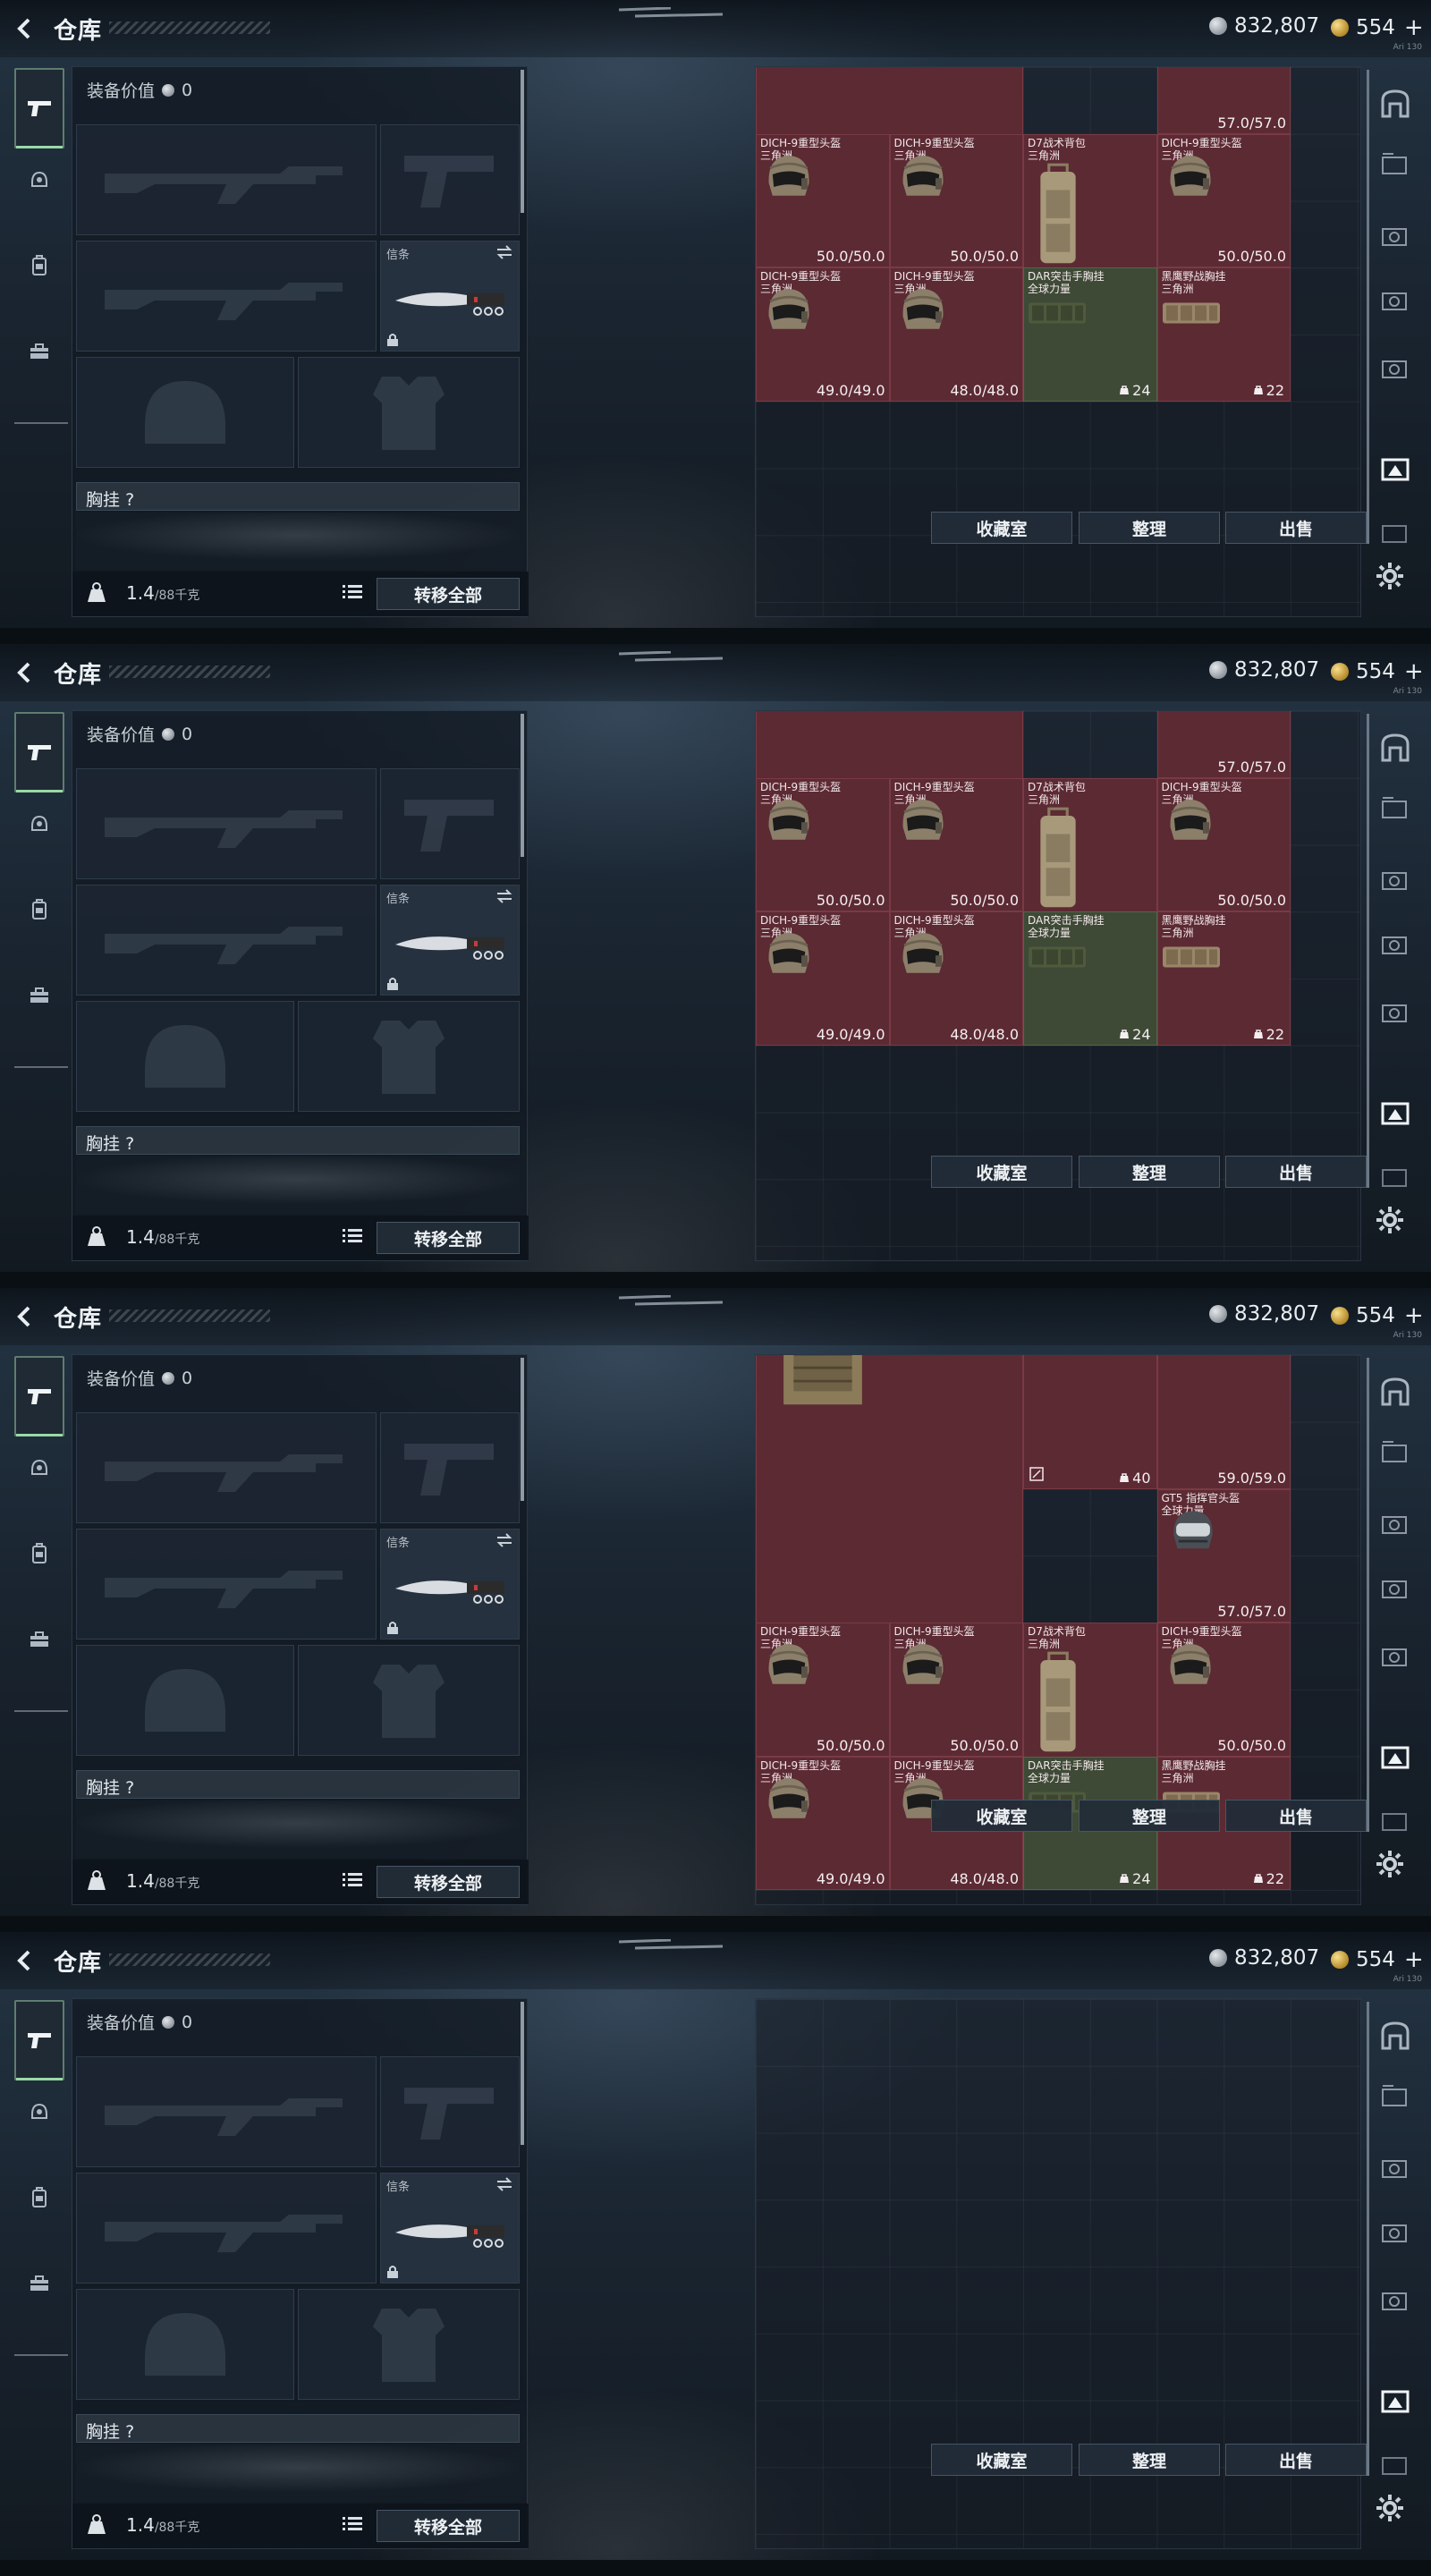 This screenshot has height=2576, width=1431. Describe the element at coordinates (1090, 978) in the screenshot. I see `stash-item-dar-chest-rig: DAR突击手胸挂 全球力量 24` at that location.